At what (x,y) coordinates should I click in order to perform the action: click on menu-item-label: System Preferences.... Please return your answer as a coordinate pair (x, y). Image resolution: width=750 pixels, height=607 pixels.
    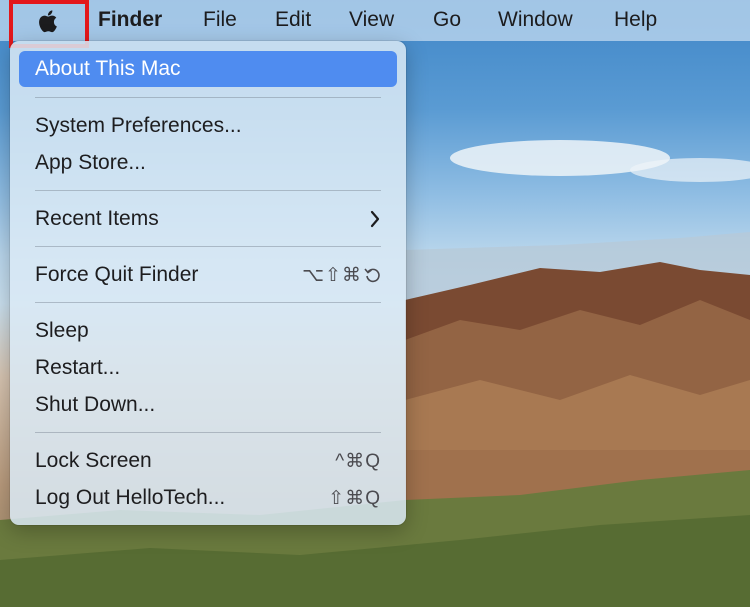
    Looking at the image, I should click on (138, 125).